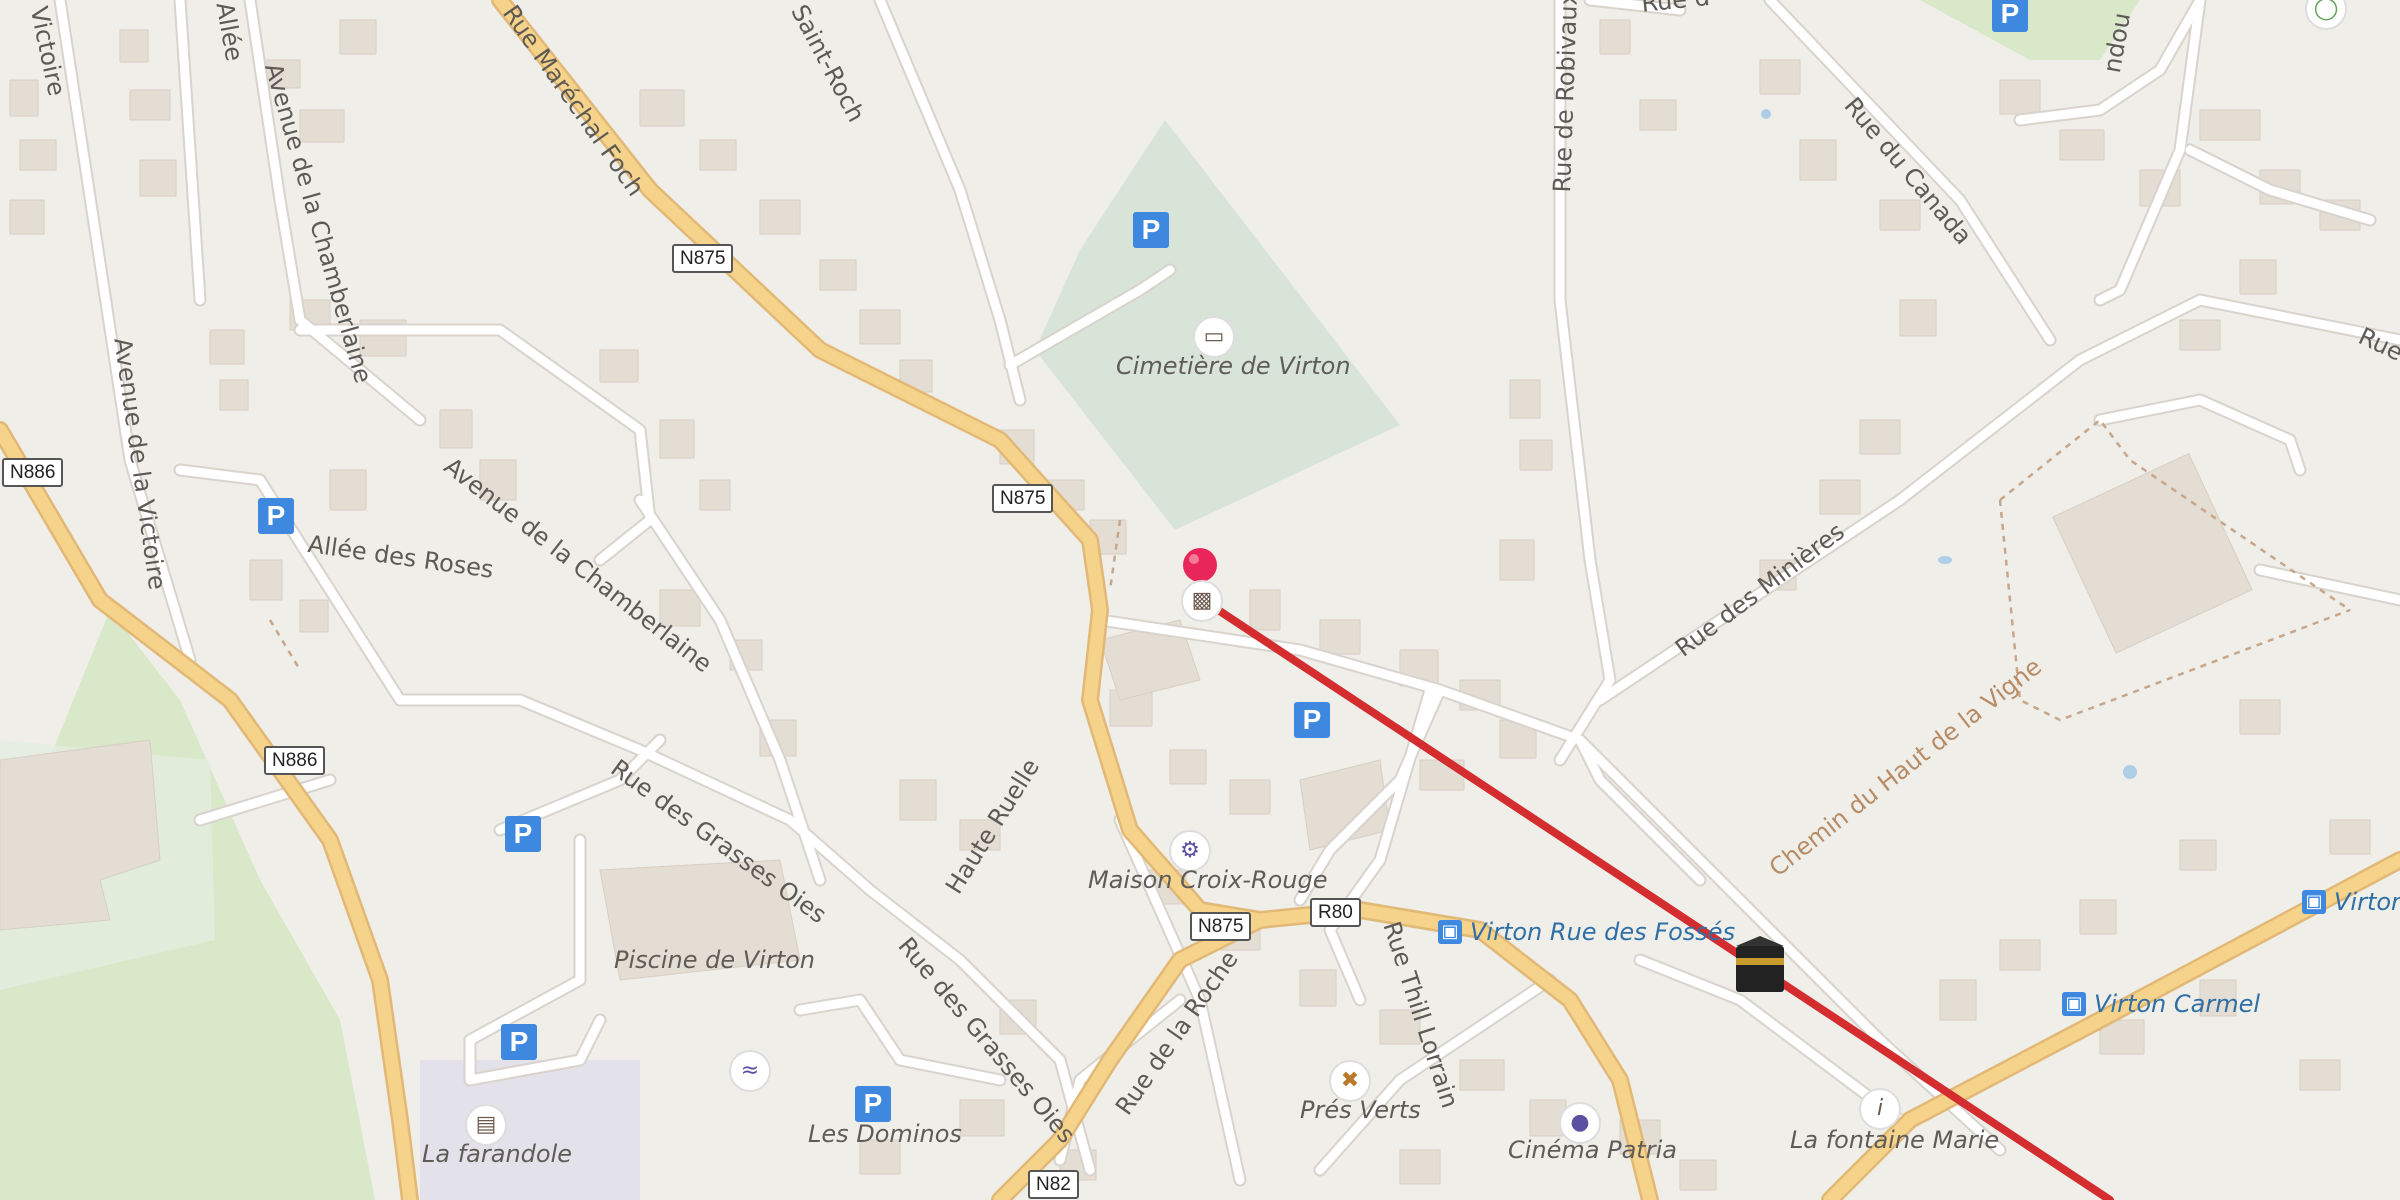 The image size is (2400, 1200). What do you see at coordinates (1053, 1184) in the screenshot?
I see `road-shield-n82: N82` at bounding box center [1053, 1184].